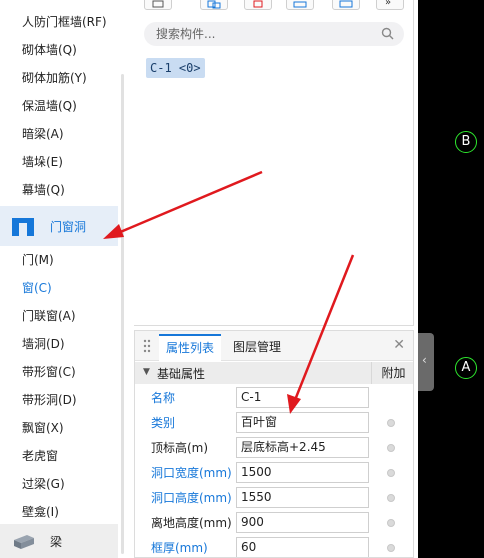 The width and height of the screenshot is (484, 558). I want to click on tree-group-beam-label: 梁, so click(56, 542).